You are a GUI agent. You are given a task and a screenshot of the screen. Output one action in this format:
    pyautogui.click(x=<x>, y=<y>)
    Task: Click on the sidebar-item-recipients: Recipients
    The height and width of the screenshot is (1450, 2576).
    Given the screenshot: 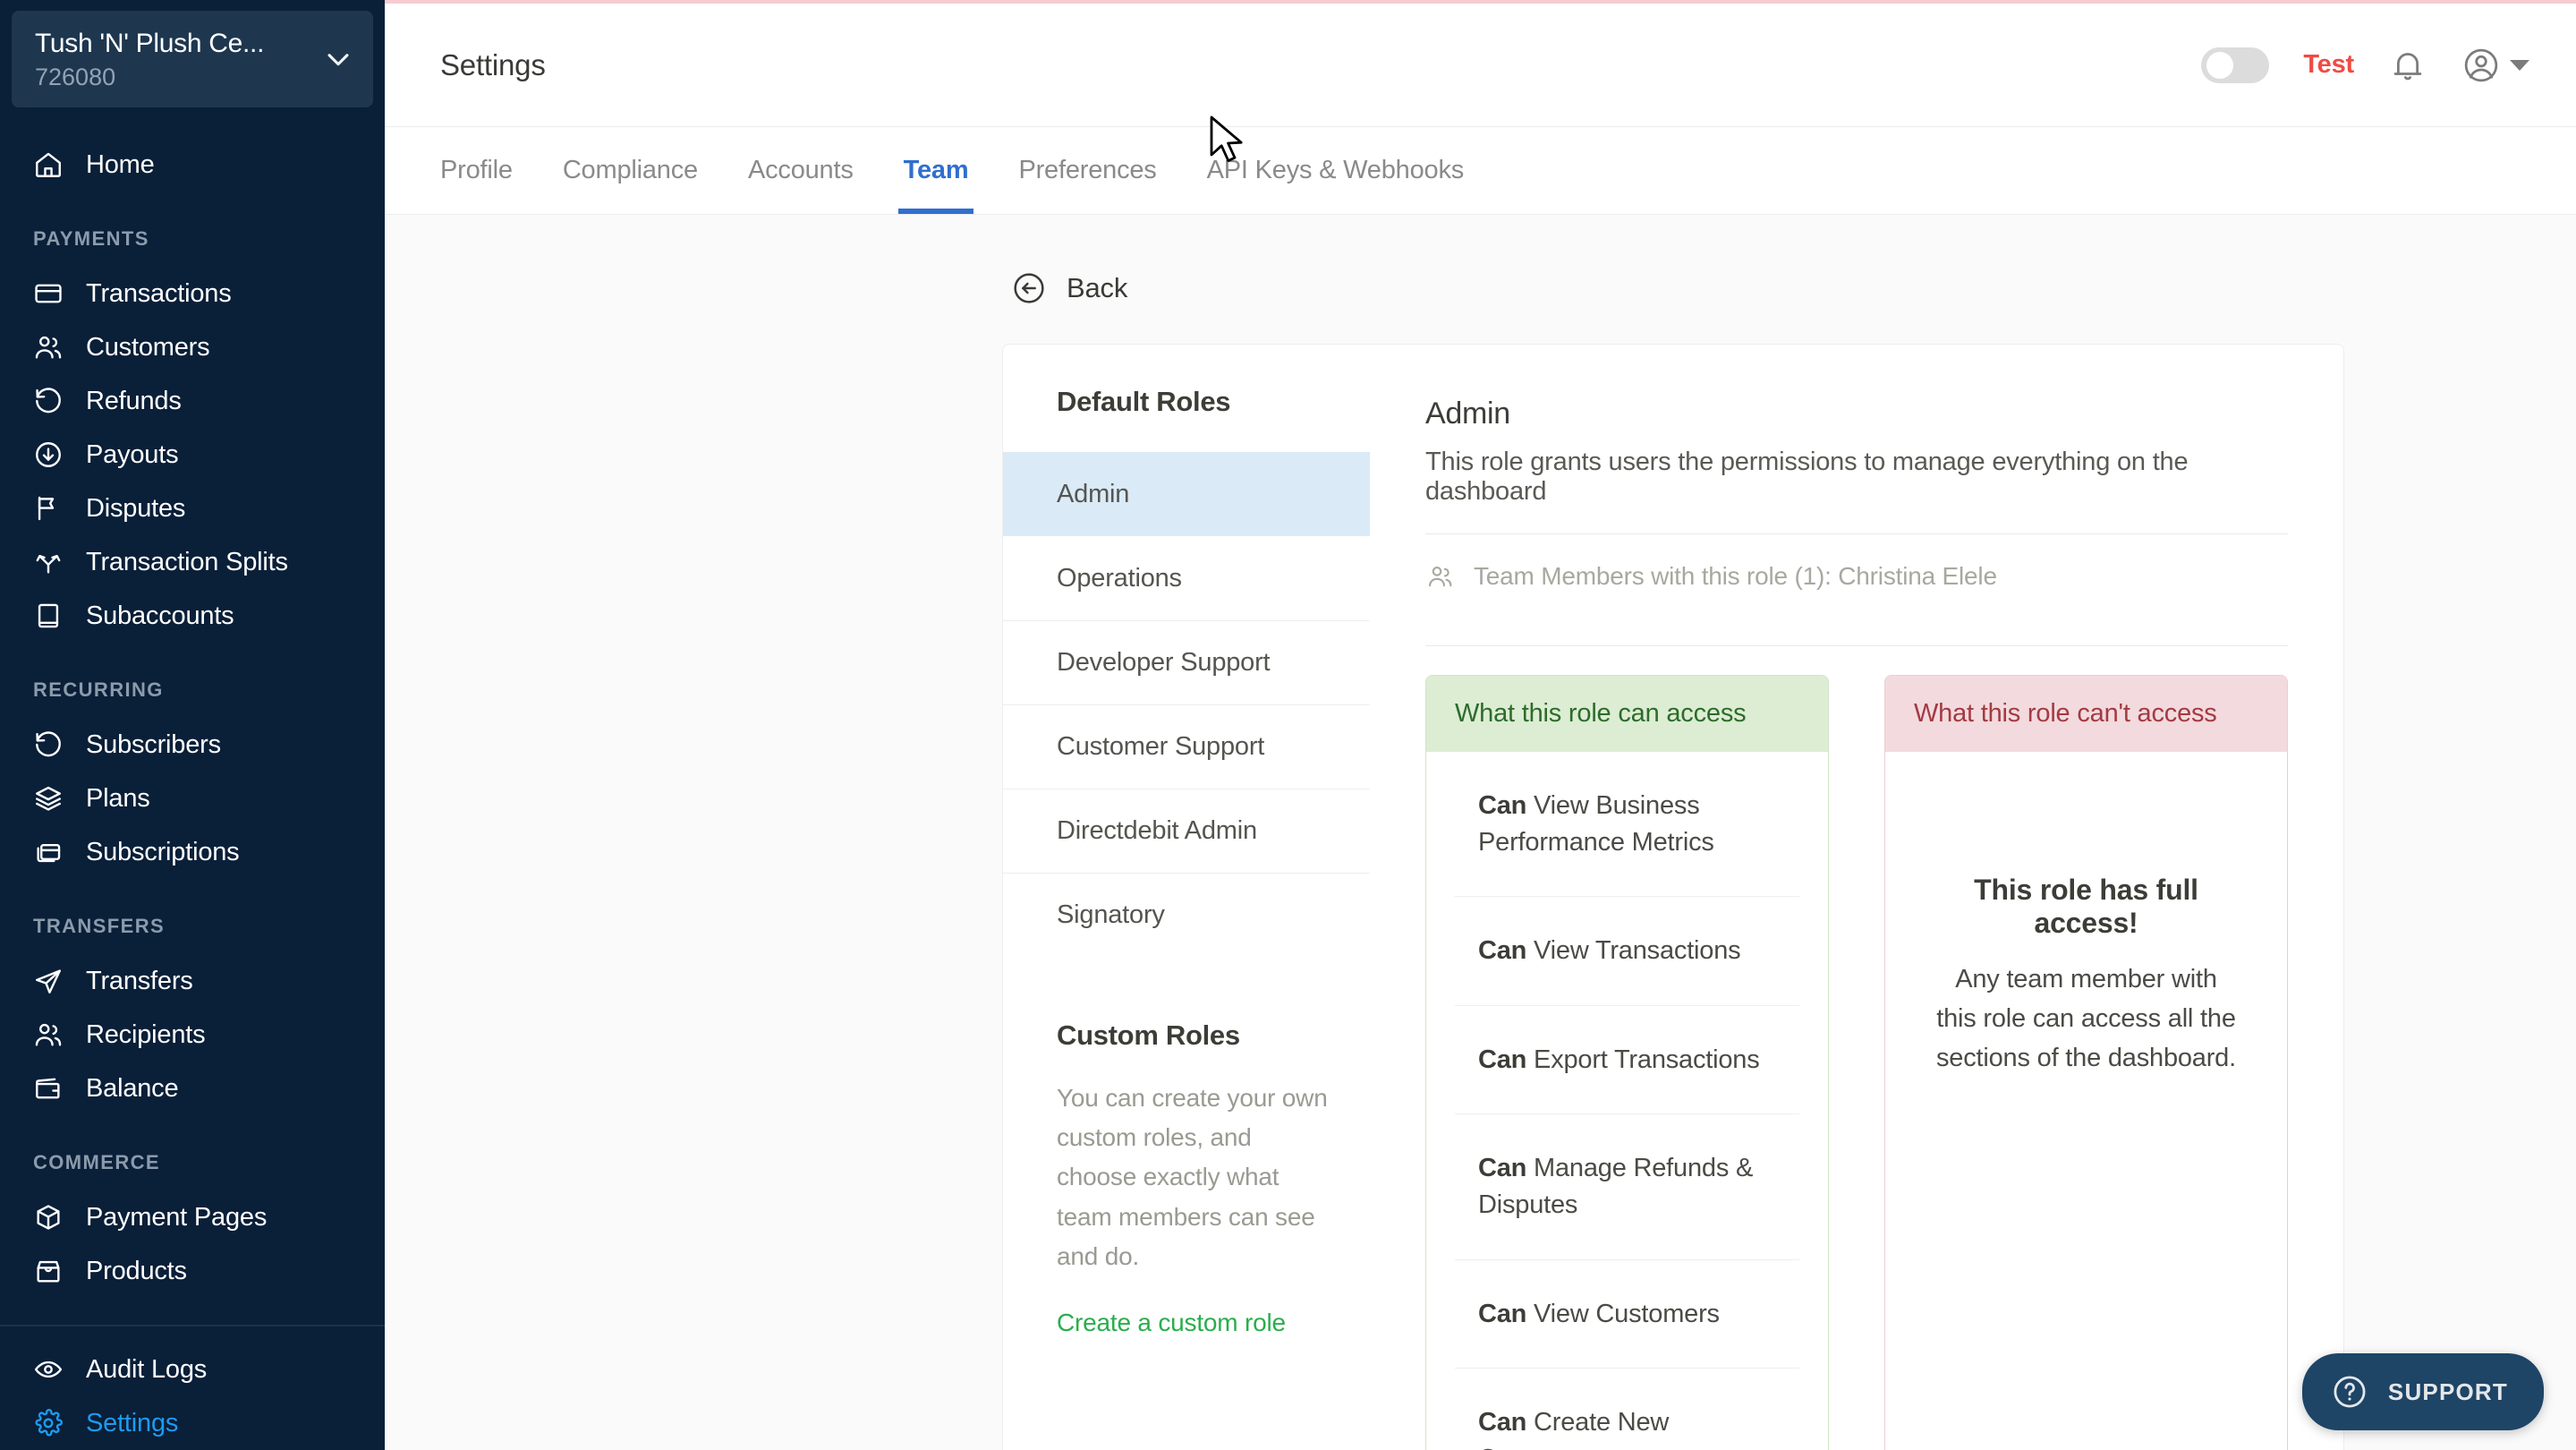 What is the action you would take?
    pyautogui.click(x=192, y=1035)
    